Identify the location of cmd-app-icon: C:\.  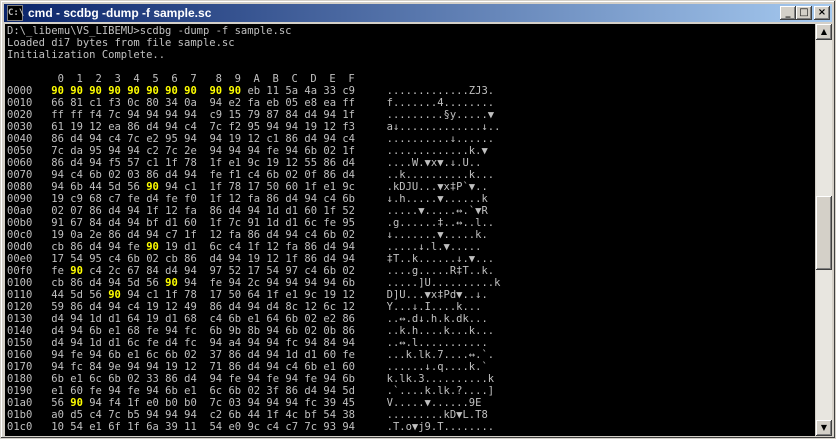
(15, 13).